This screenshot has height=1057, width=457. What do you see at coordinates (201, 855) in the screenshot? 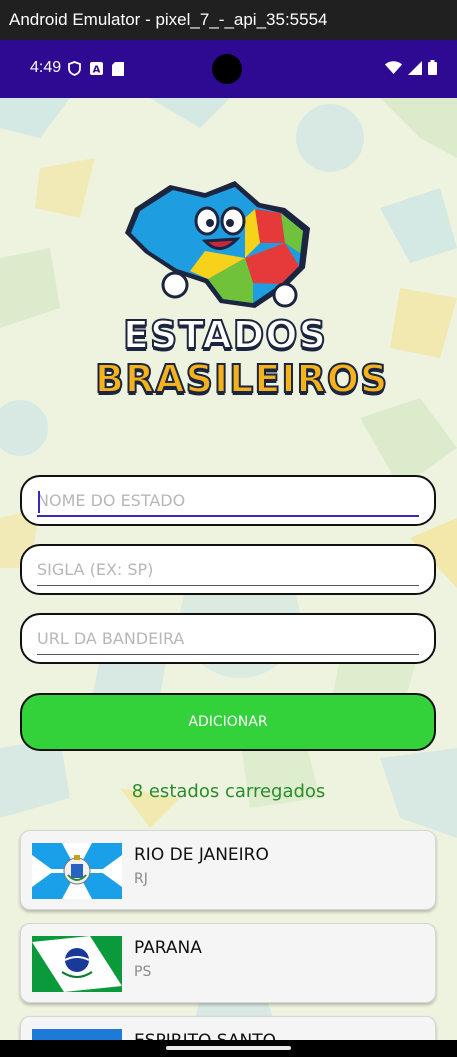
I see `state-name: RIO DE JANEIRO` at bounding box center [201, 855].